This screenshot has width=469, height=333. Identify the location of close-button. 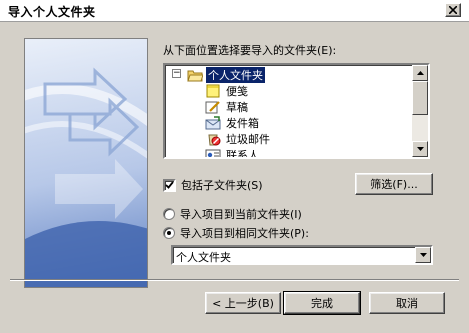
(453, 10).